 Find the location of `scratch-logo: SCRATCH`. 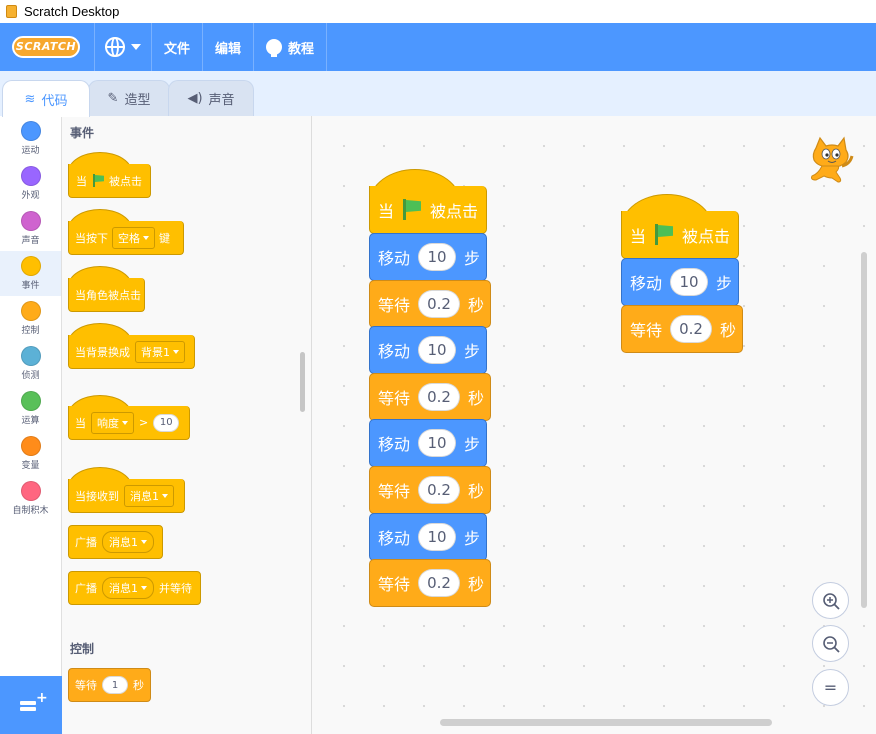

scratch-logo: SCRATCH is located at coordinates (46, 47).